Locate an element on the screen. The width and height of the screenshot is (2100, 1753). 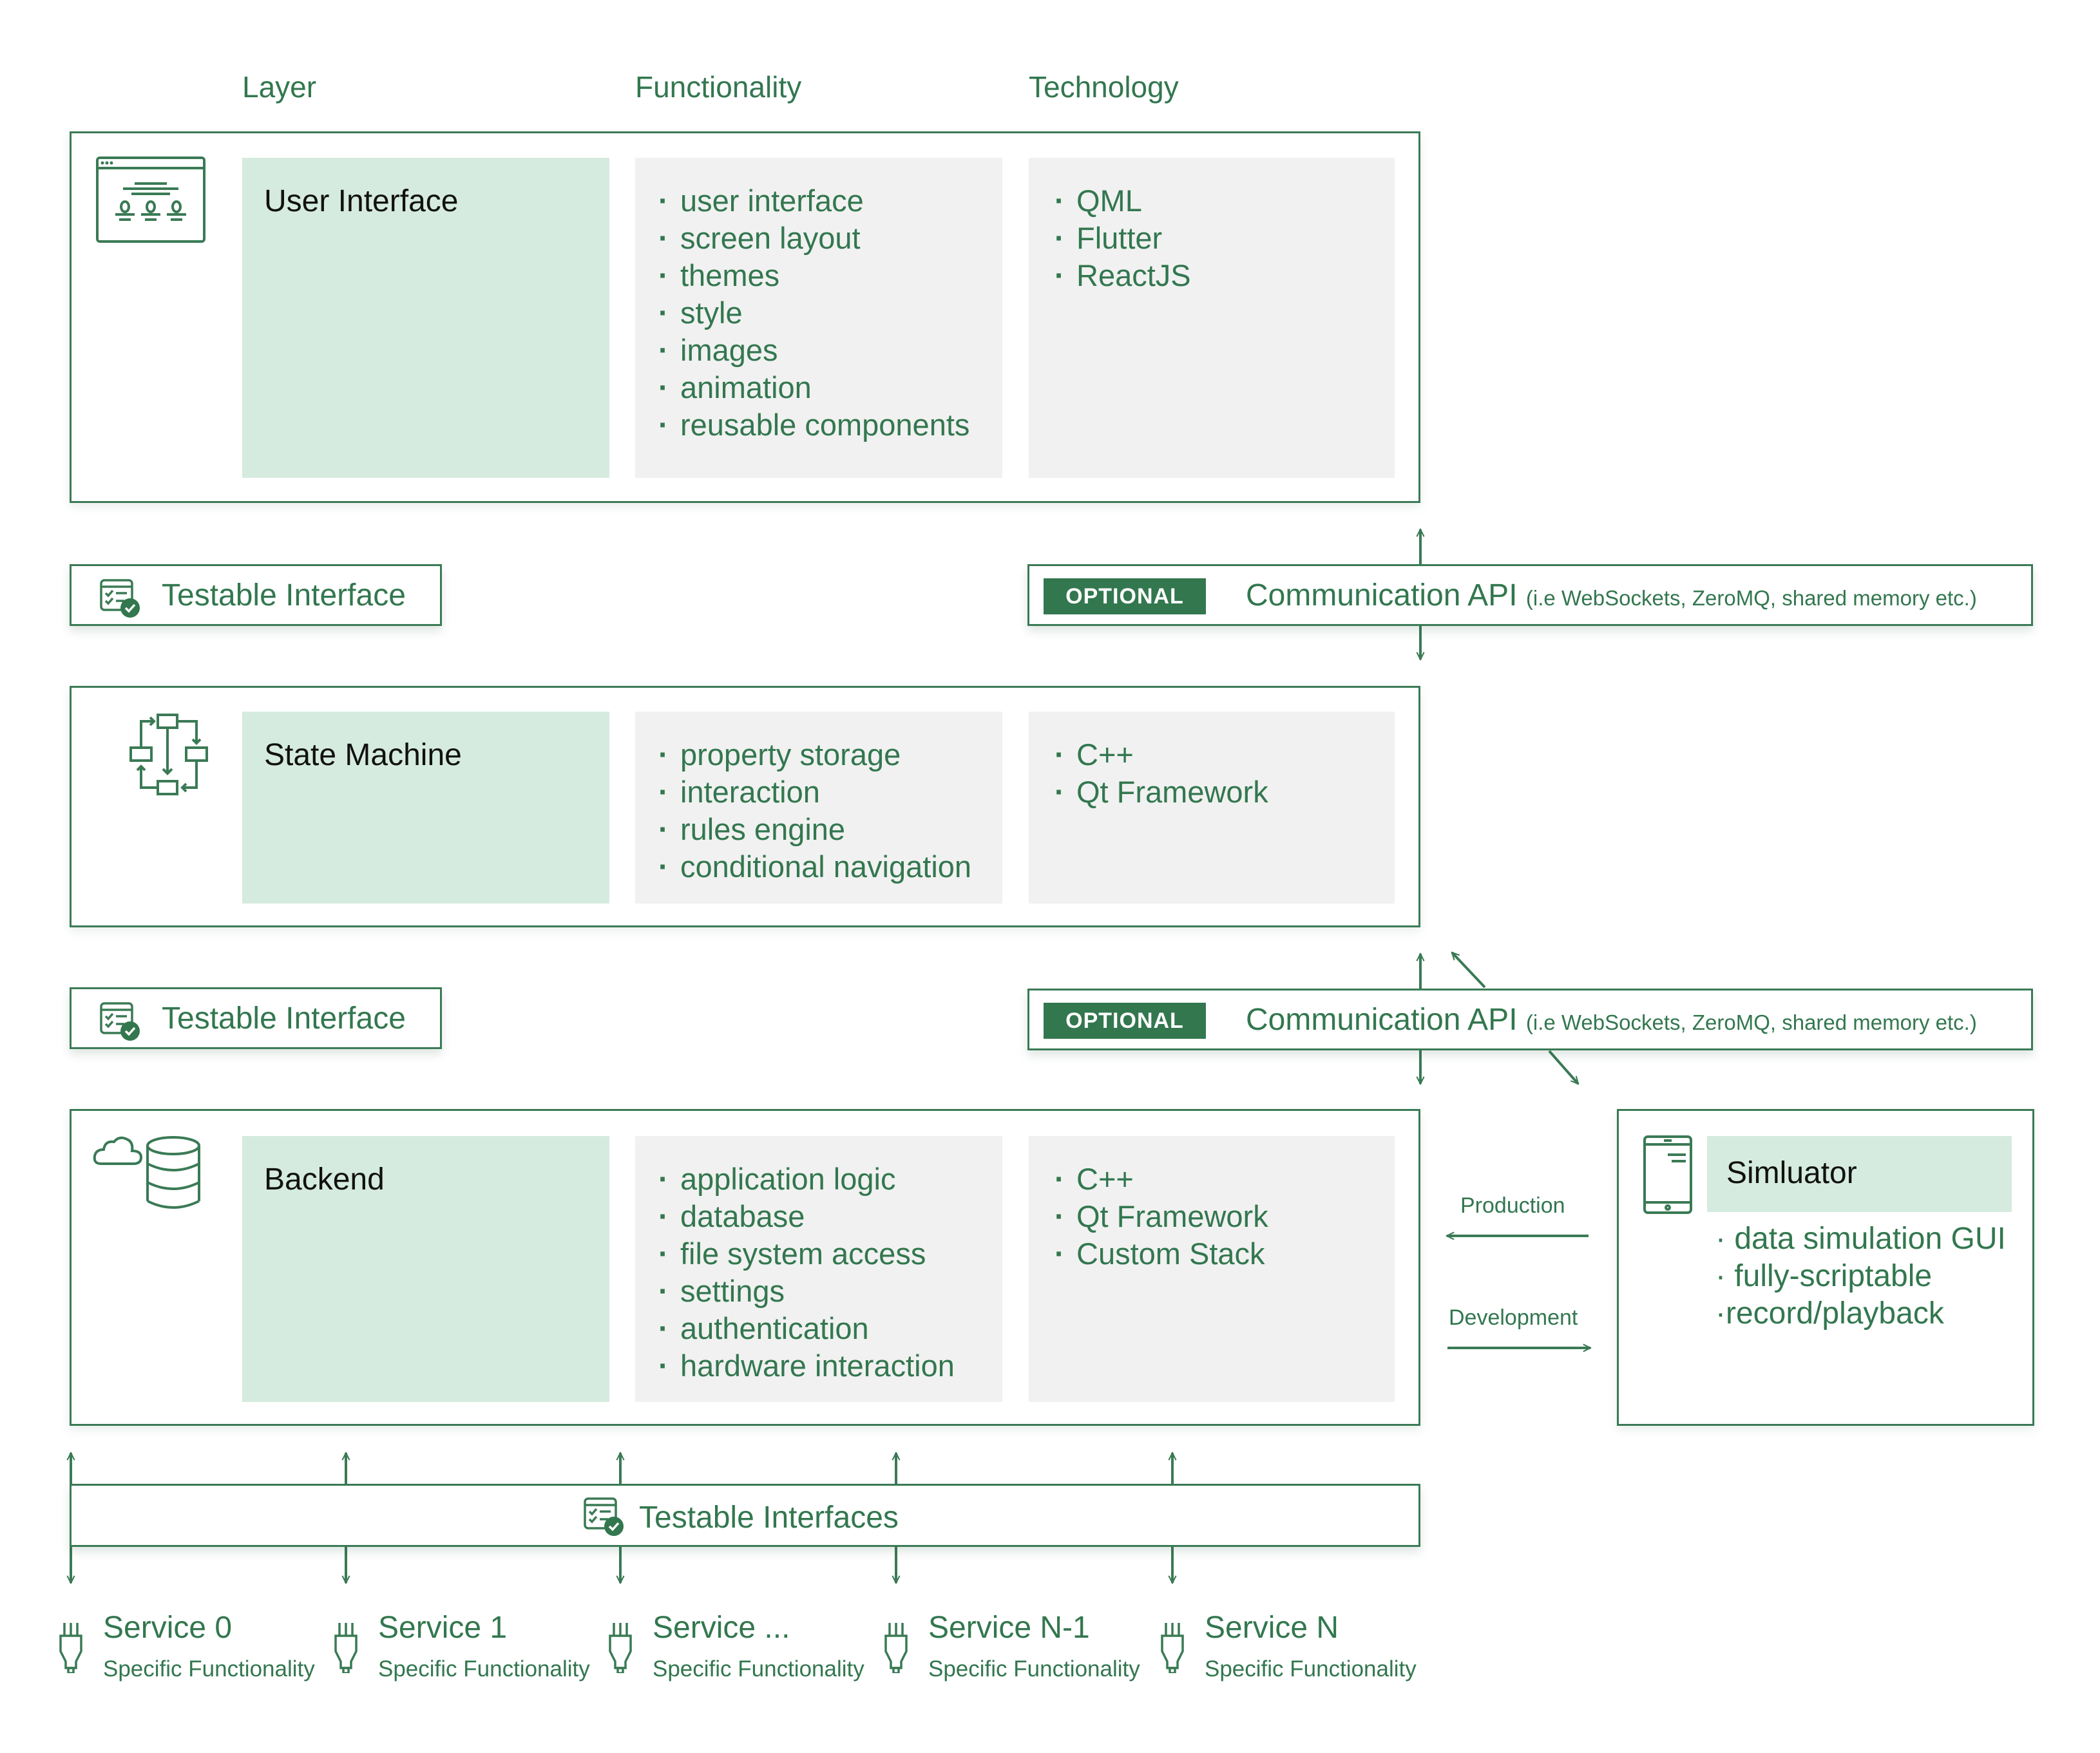
service-name: Service N-1 is located at coordinates (1009, 1628).